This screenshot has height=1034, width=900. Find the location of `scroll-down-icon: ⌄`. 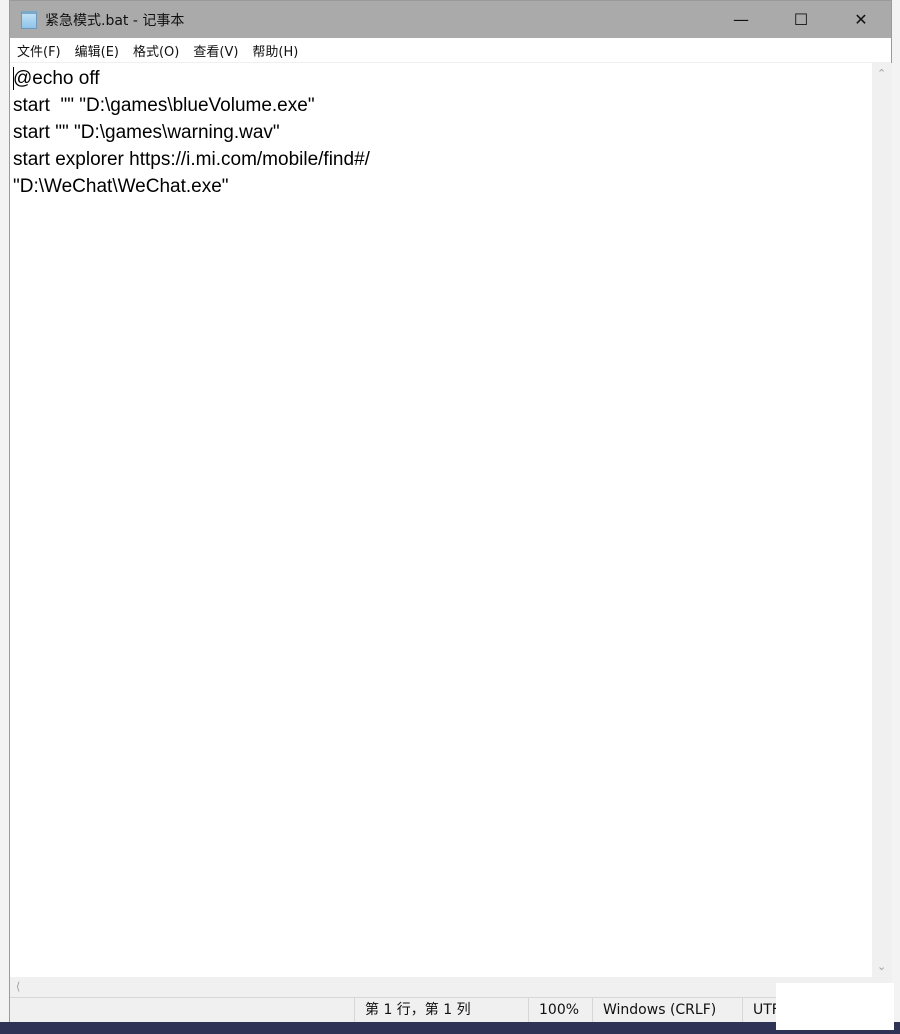

scroll-down-icon: ⌄ is located at coordinates (881, 966).